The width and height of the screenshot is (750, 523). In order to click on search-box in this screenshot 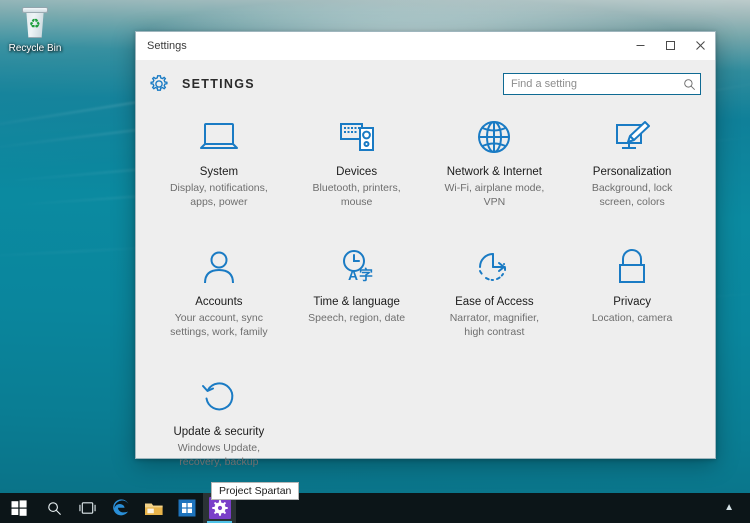, I will do `click(602, 84)`.